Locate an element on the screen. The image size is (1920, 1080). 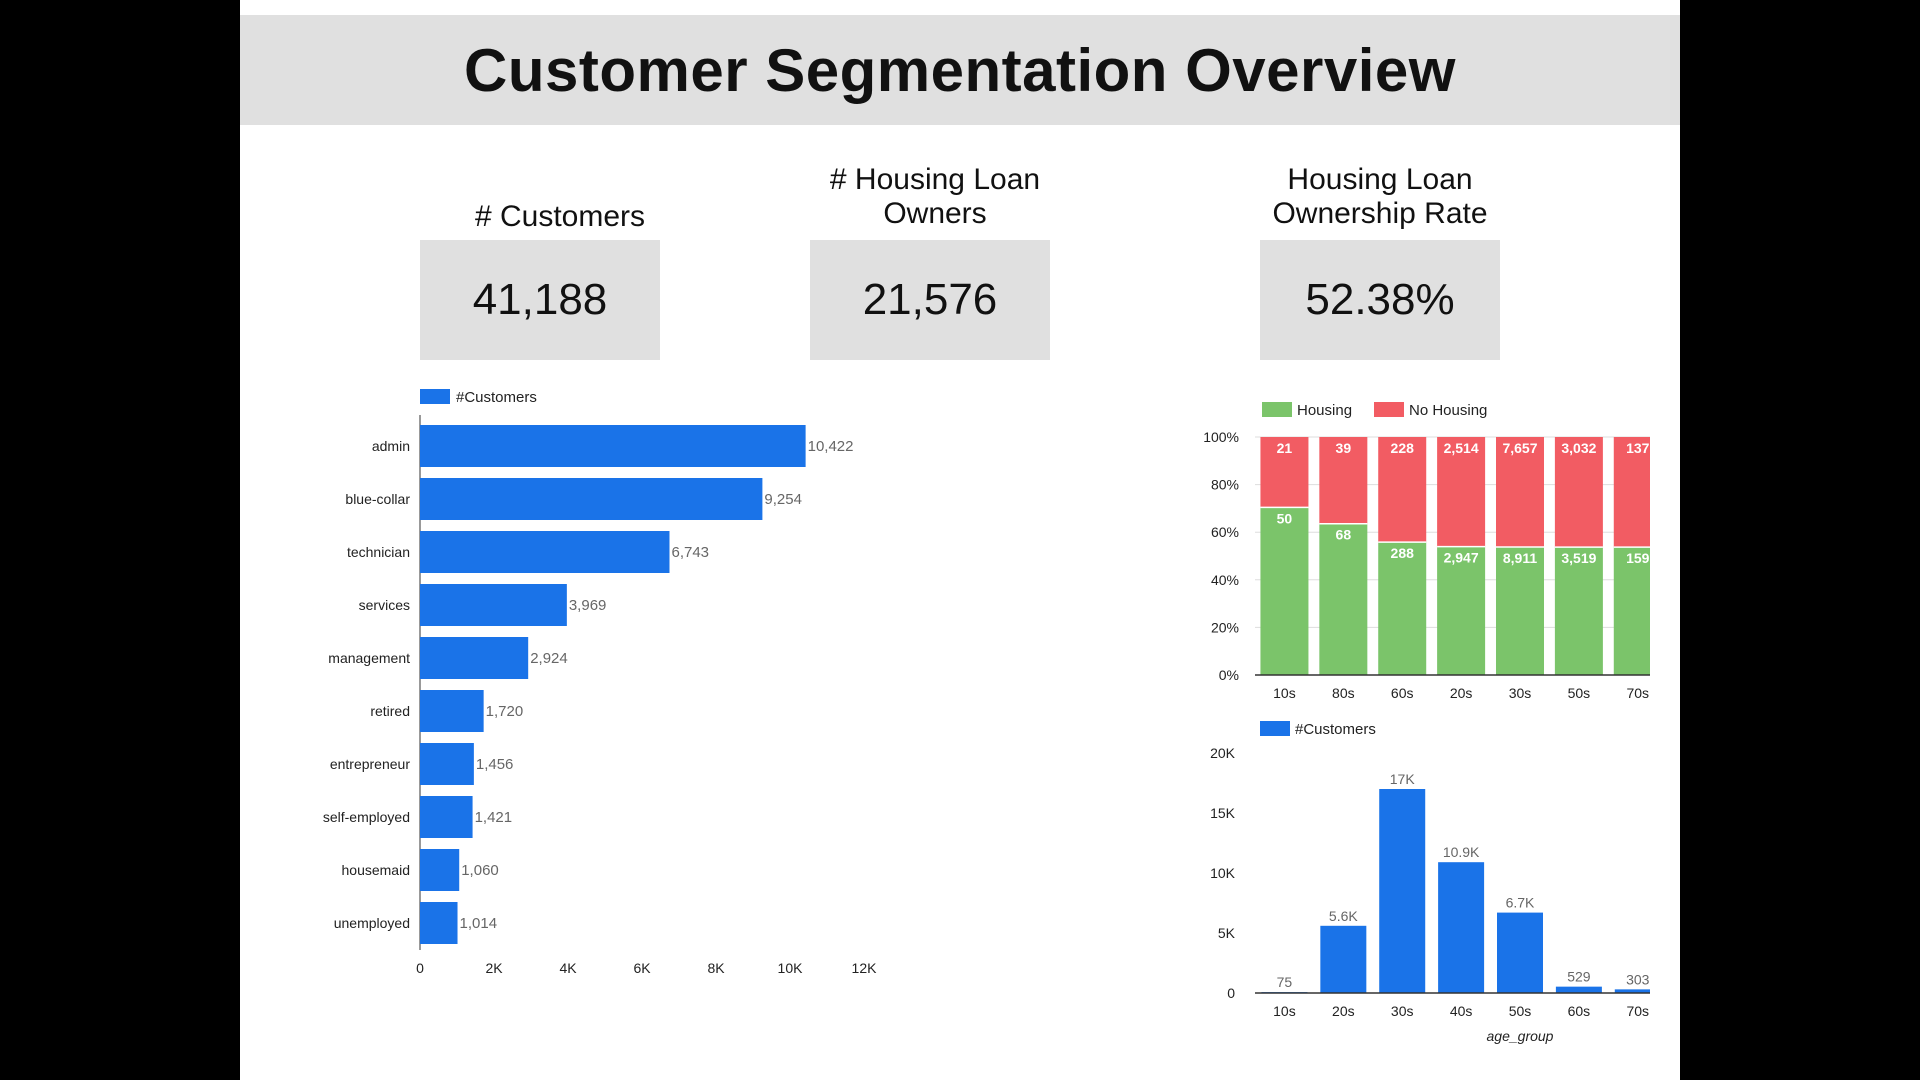
tick-label: 15K is located at coordinates (1223, 813).